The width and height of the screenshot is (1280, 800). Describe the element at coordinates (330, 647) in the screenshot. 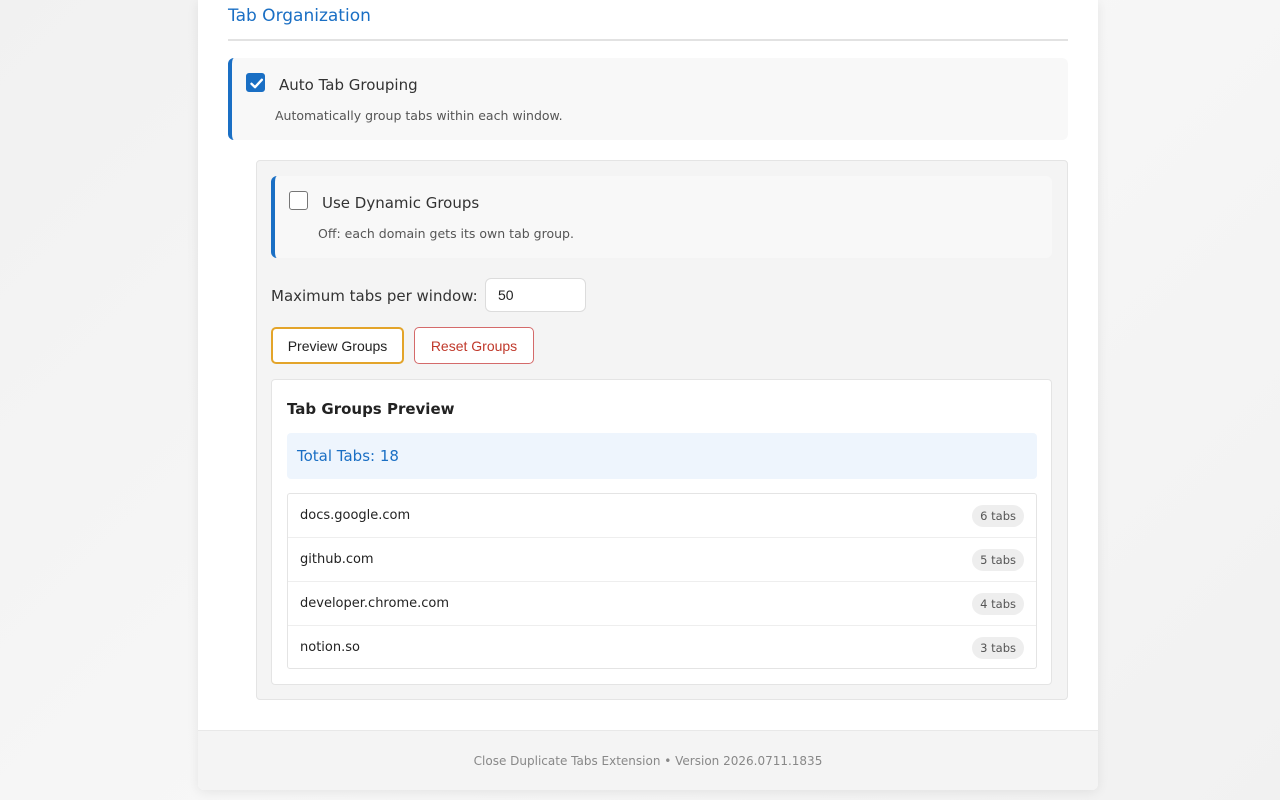

I see `domain-name: notion.so` at that location.